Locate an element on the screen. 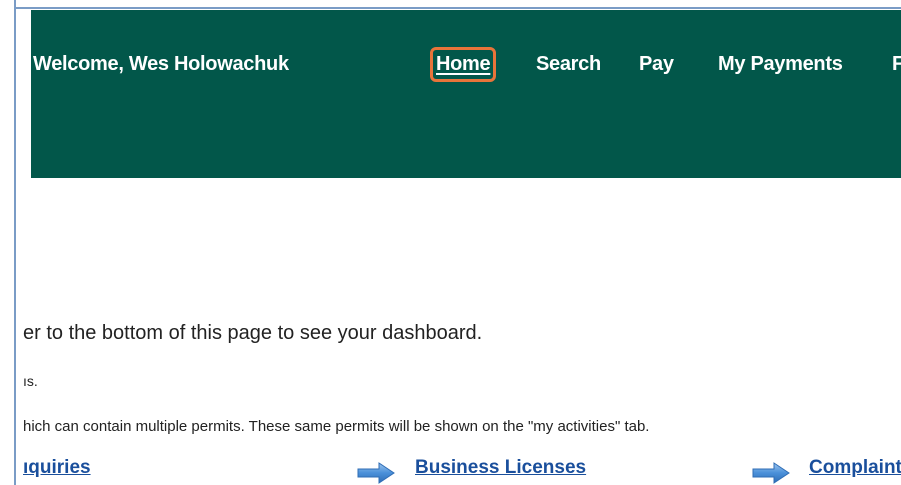 This screenshot has width=901, height=485. nav-pay: Pay is located at coordinates (656, 64).